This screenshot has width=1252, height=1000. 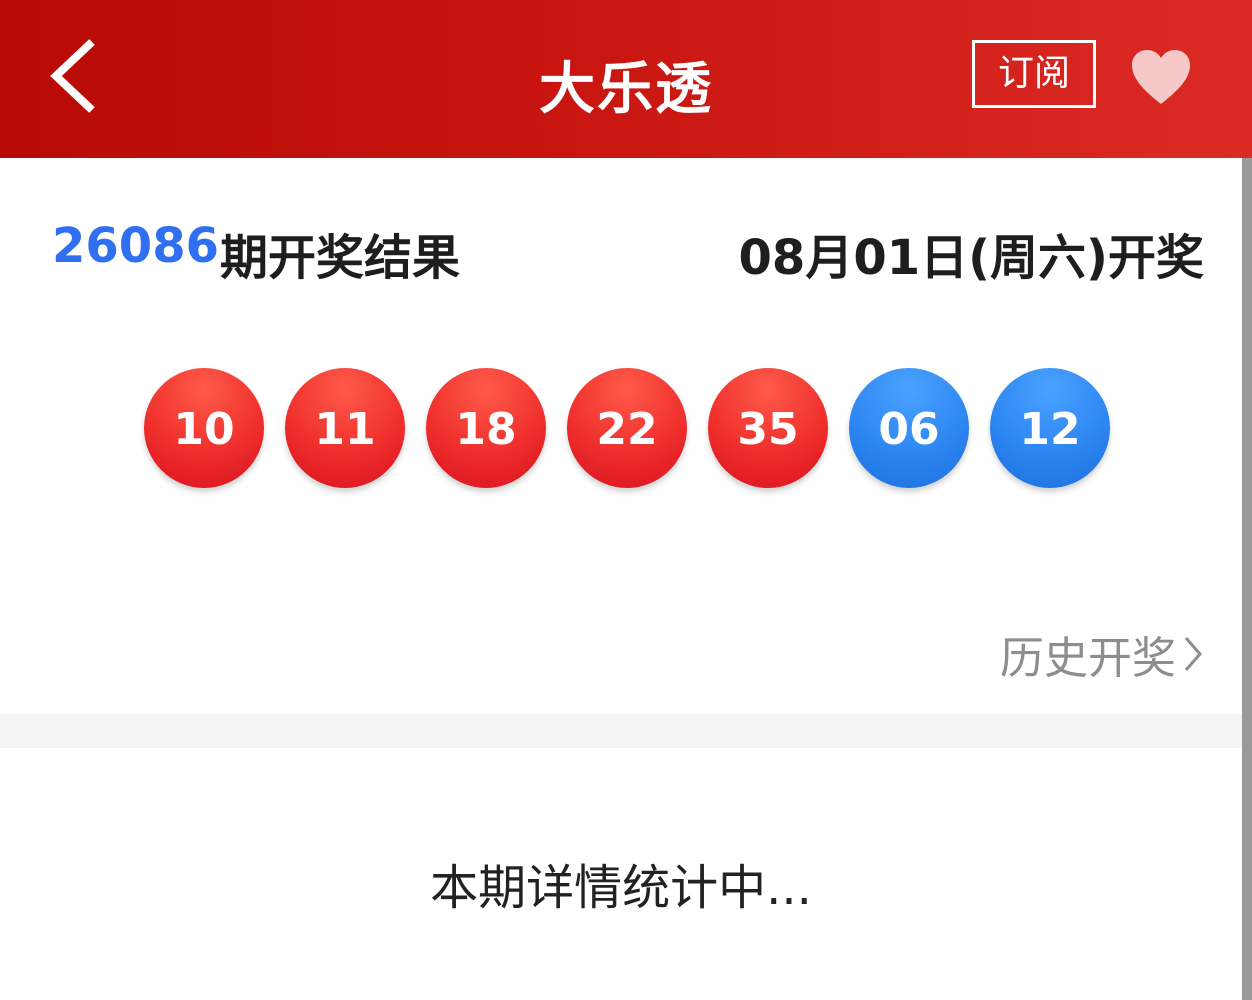 I want to click on front-ball: 35, so click(x=768, y=428).